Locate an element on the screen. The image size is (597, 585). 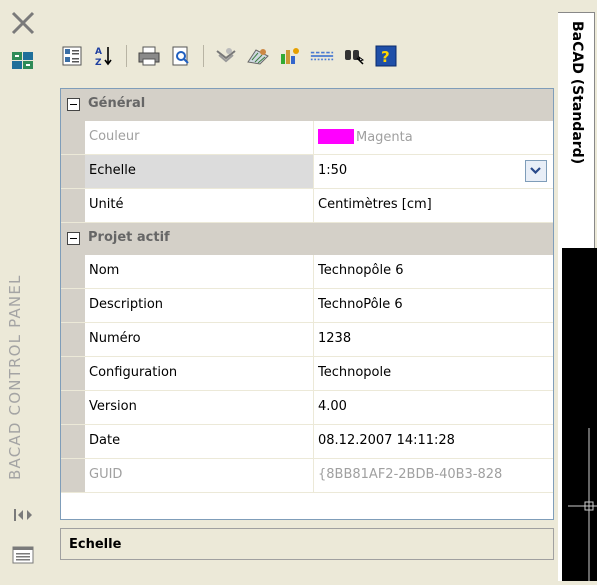
layer-icon is located at coordinates (226, 56).